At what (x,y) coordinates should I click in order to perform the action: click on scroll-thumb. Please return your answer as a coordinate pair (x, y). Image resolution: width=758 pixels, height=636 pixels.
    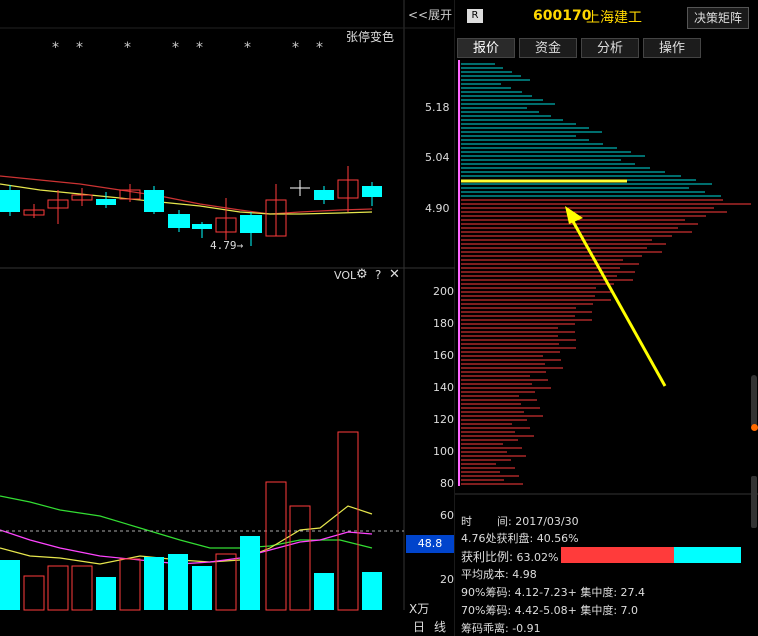
    Looking at the image, I should click on (754, 403).